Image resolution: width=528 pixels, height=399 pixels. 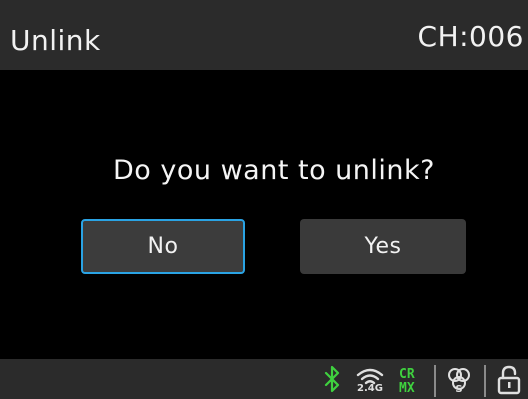 What do you see at coordinates (370, 379) in the screenshot?
I see `wifi-2-4g-icon: 2.4G` at bounding box center [370, 379].